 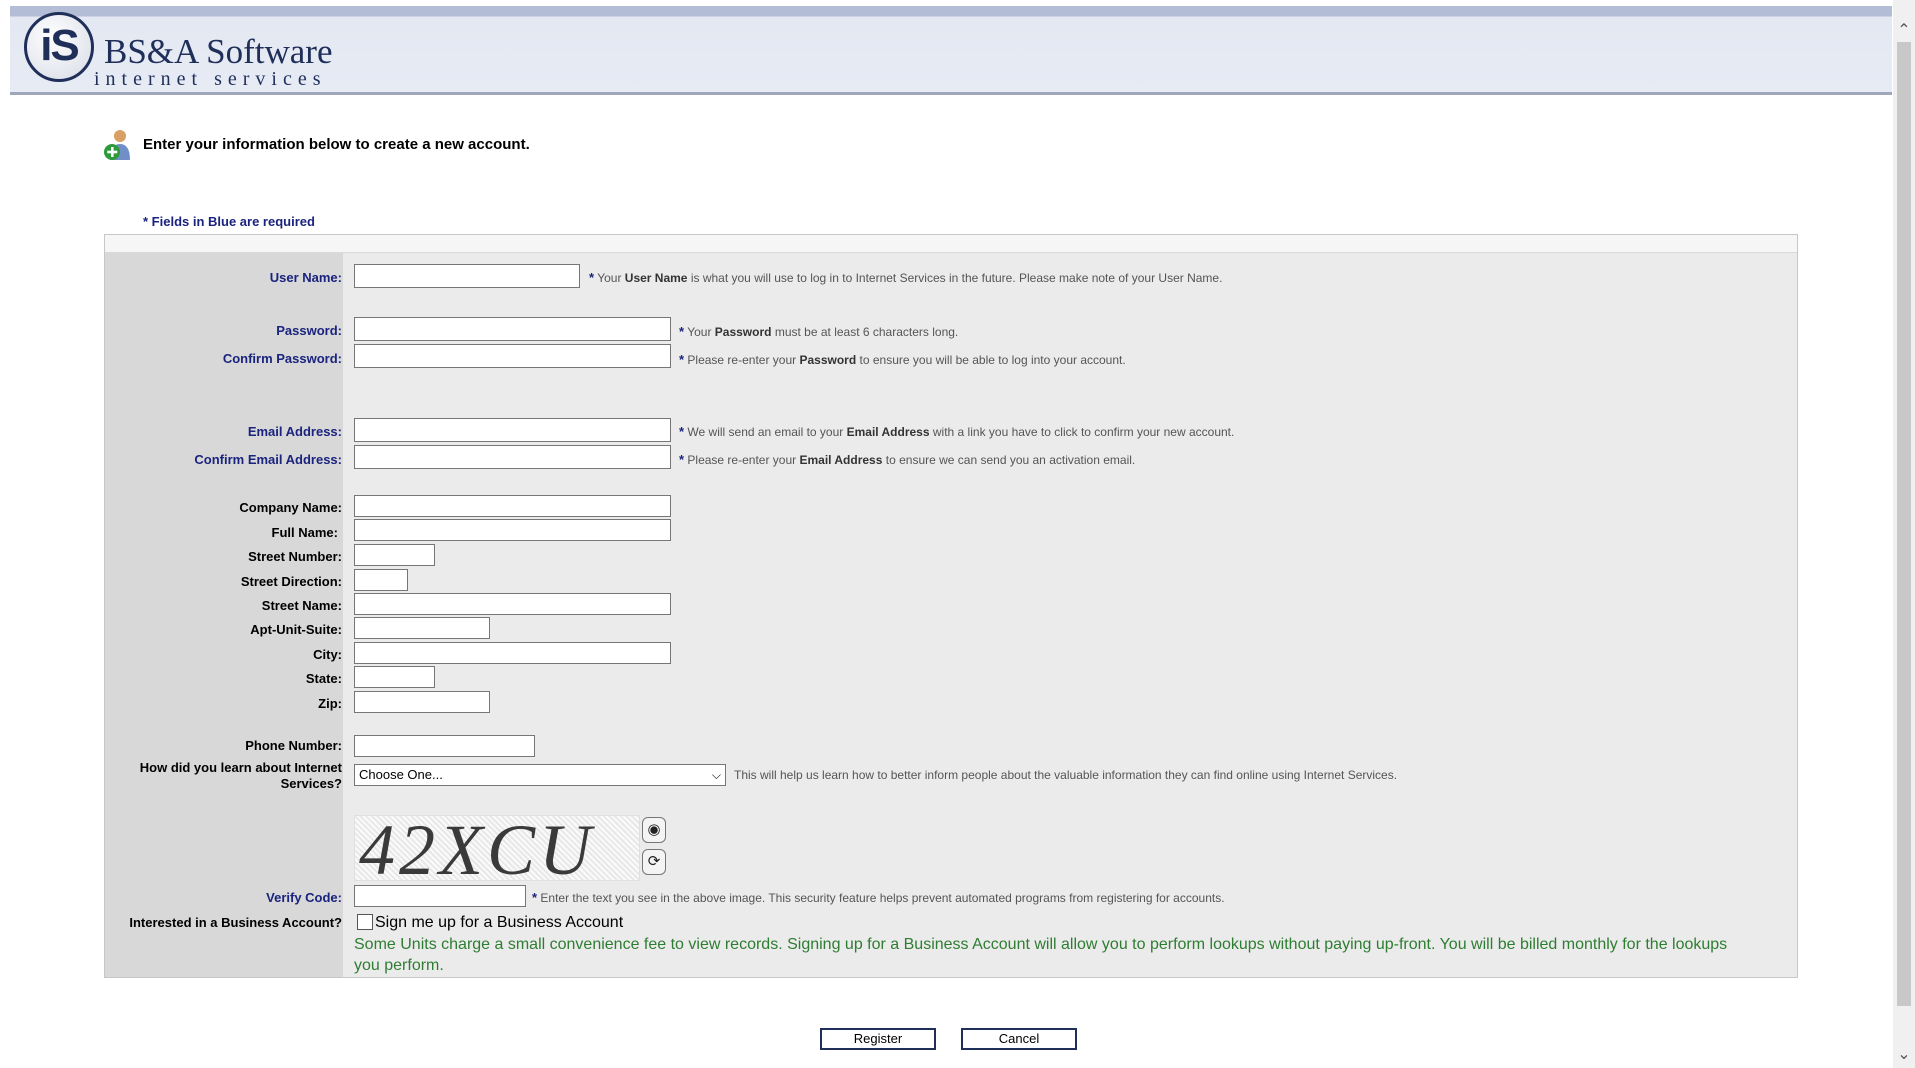 What do you see at coordinates (210, 79) in the screenshot?
I see `brand-subtitle: internet services` at bounding box center [210, 79].